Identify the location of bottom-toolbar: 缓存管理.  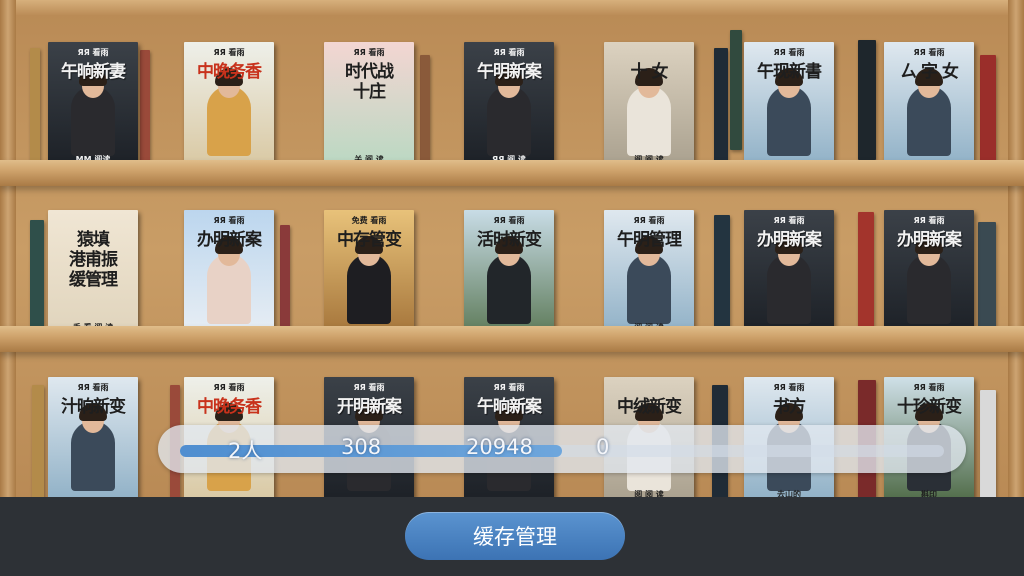
(512, 536).